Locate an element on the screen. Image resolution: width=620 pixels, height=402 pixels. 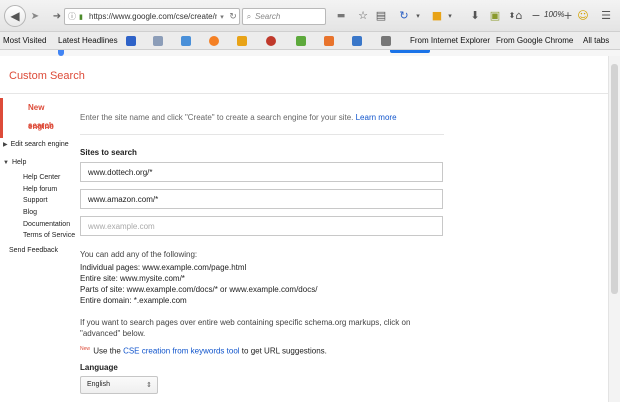
learn-more-link: Learn more is located at coordinates (376, 117).